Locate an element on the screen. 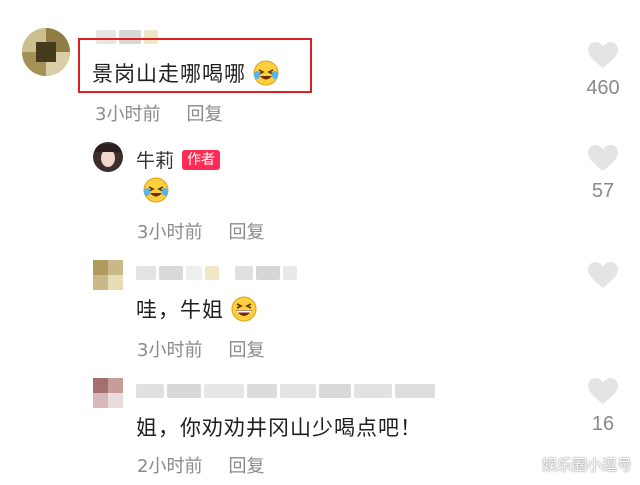  author-name: 牛莉 作者 is located at coordinates (178, 159).